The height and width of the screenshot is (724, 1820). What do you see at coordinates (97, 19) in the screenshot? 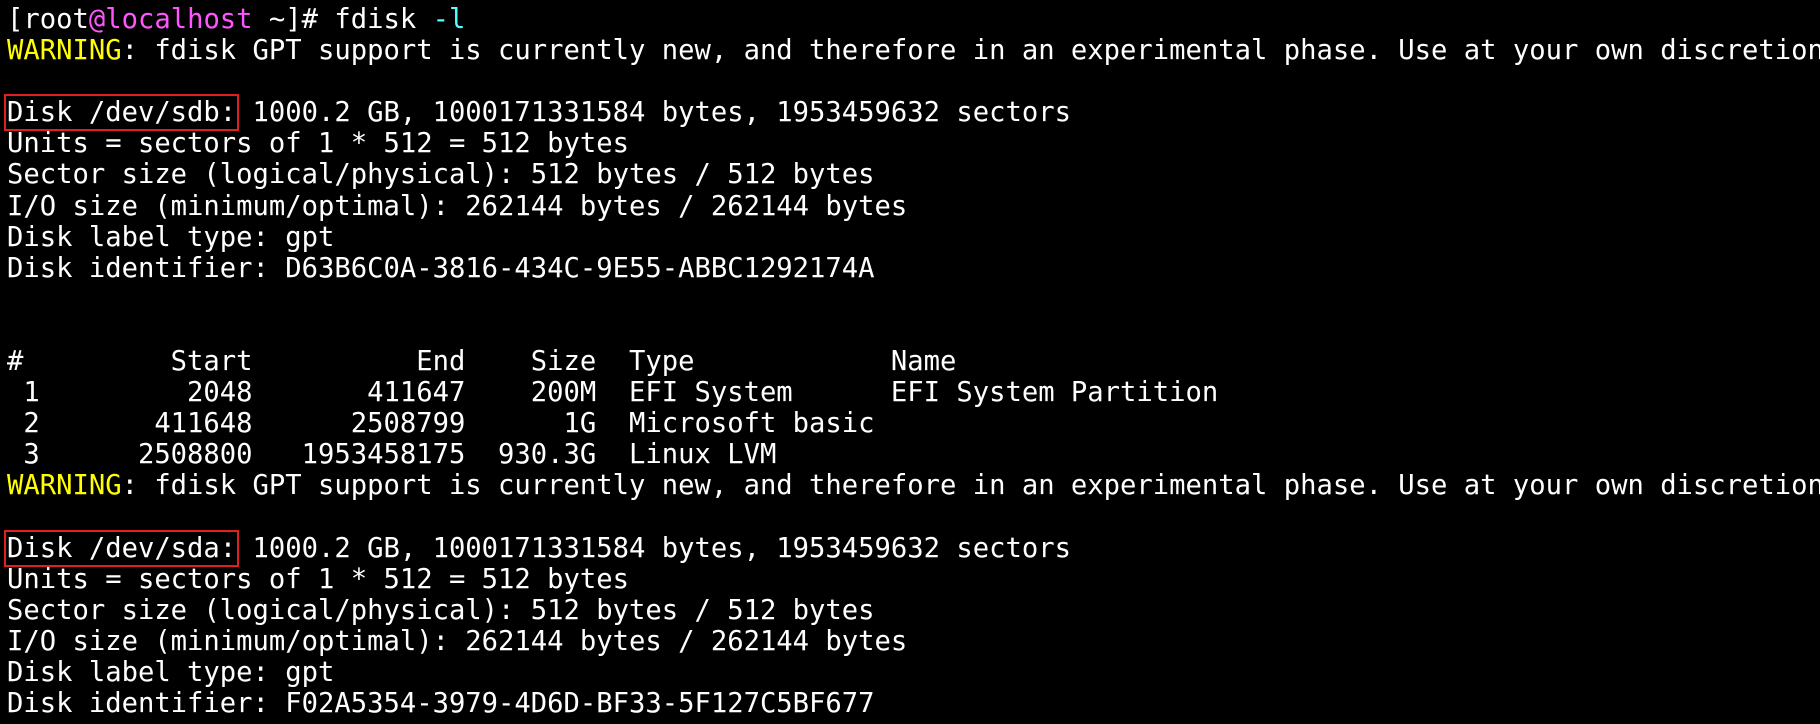
I see `prompt-at: @` at bounding box center [97, 19].